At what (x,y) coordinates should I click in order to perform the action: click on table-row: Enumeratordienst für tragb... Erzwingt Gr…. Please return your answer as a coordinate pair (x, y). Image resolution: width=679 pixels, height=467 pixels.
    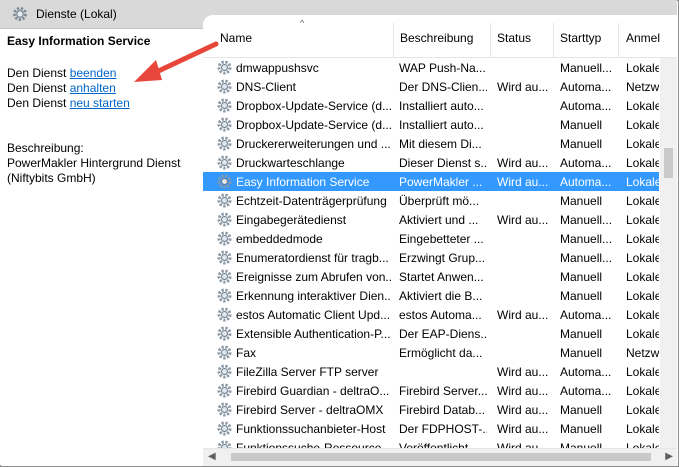
    Looking at the image, I should click on (431, 257).